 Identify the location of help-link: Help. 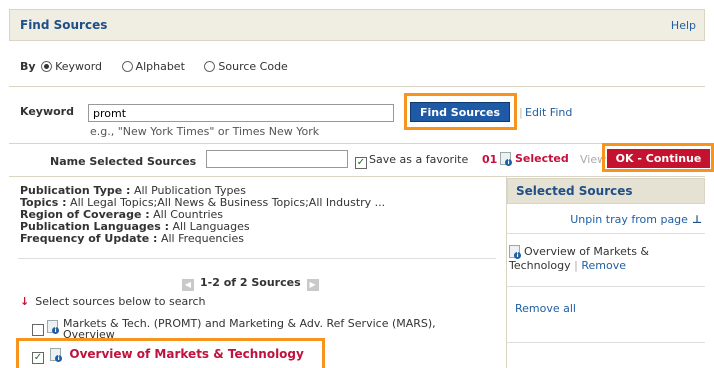
(683, 25).